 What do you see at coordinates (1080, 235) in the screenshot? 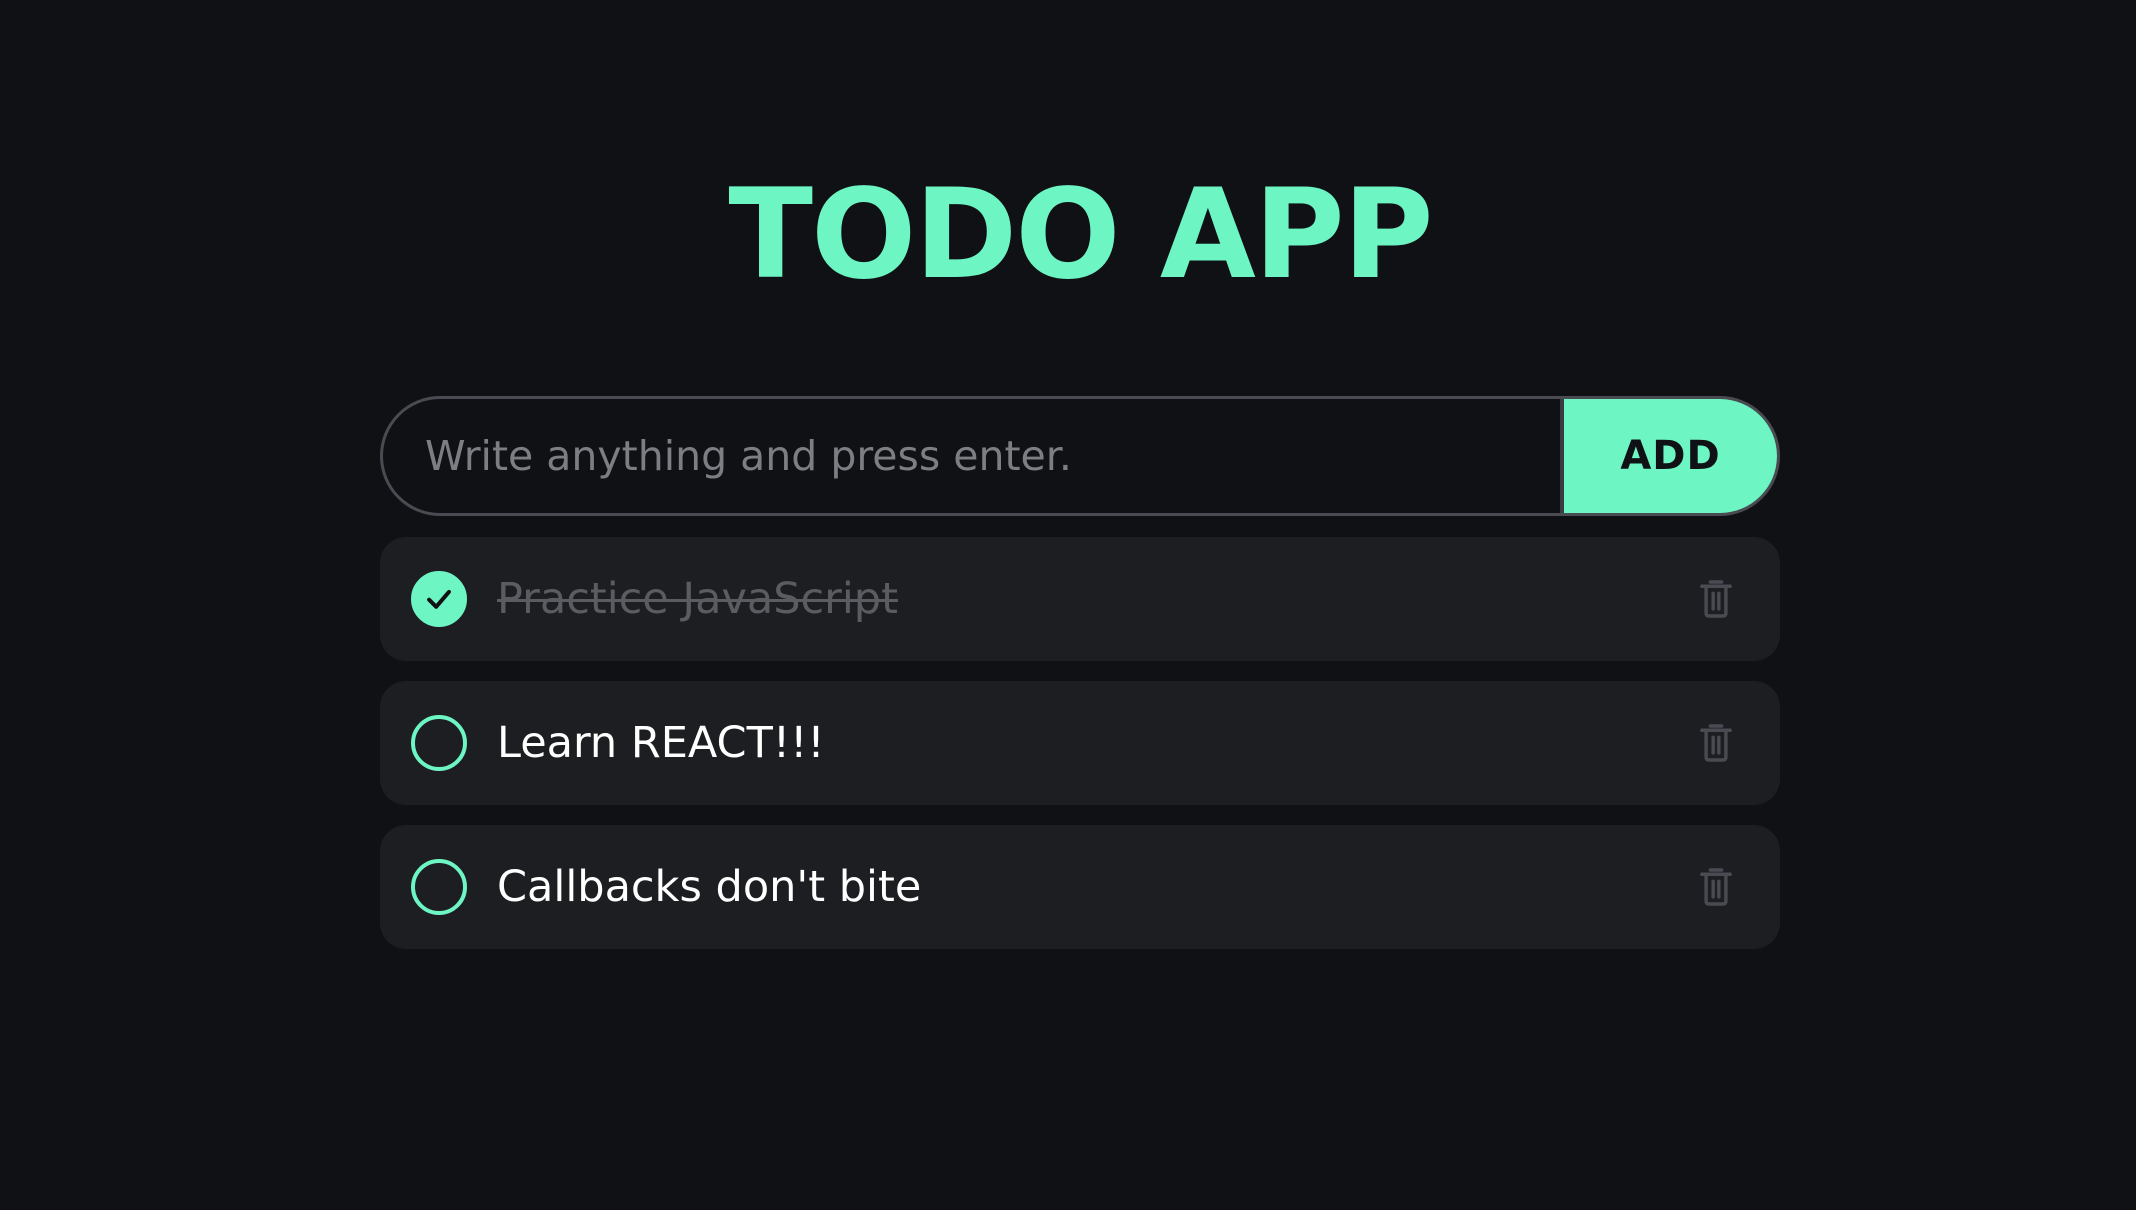
I see `page-title: TODO APP` at bounding box center [1080, 235].